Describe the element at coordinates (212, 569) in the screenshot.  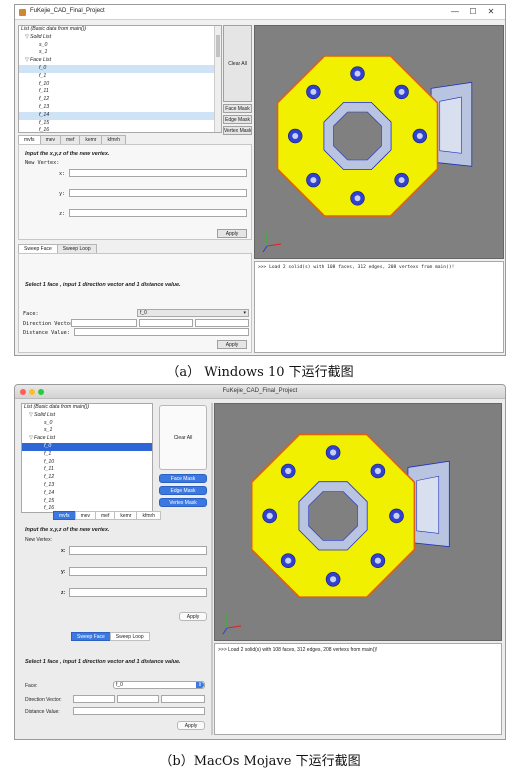
I see `vertical-splitter` at that location.